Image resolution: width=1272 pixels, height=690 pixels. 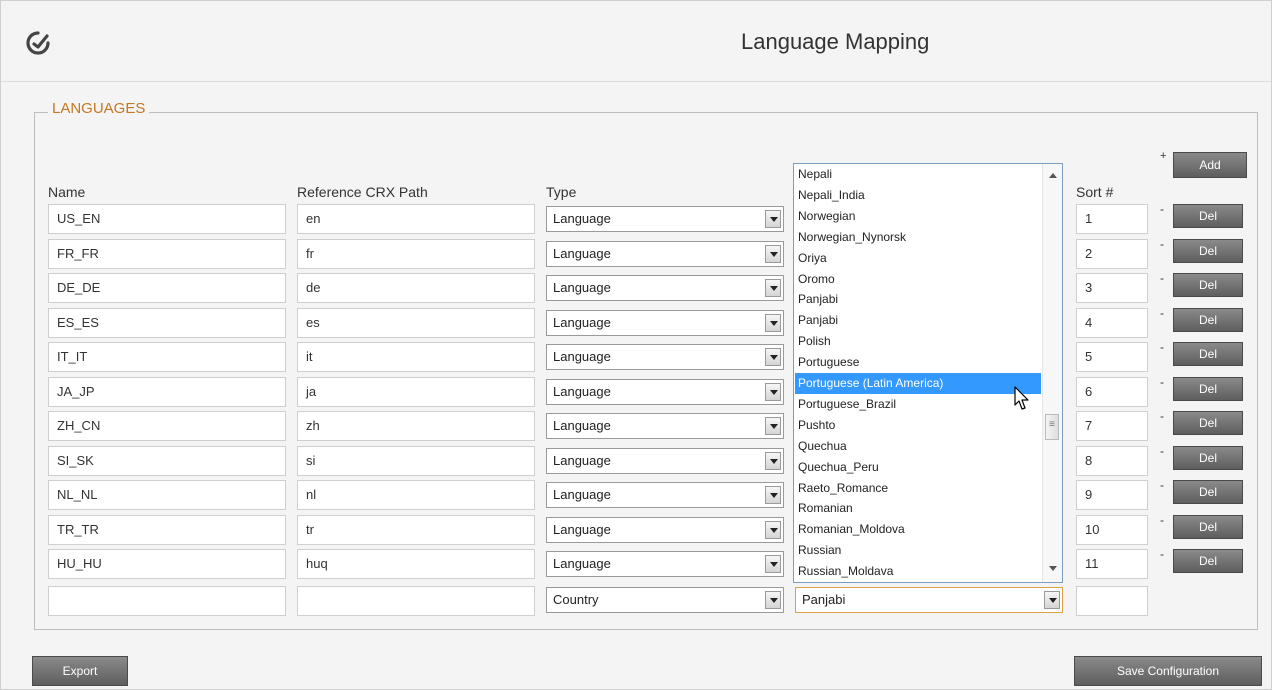 What do you see at coordinates (1053, 175) in the screenshot?
I see `scroll-up-icon` at bounding box center [1053, 175].